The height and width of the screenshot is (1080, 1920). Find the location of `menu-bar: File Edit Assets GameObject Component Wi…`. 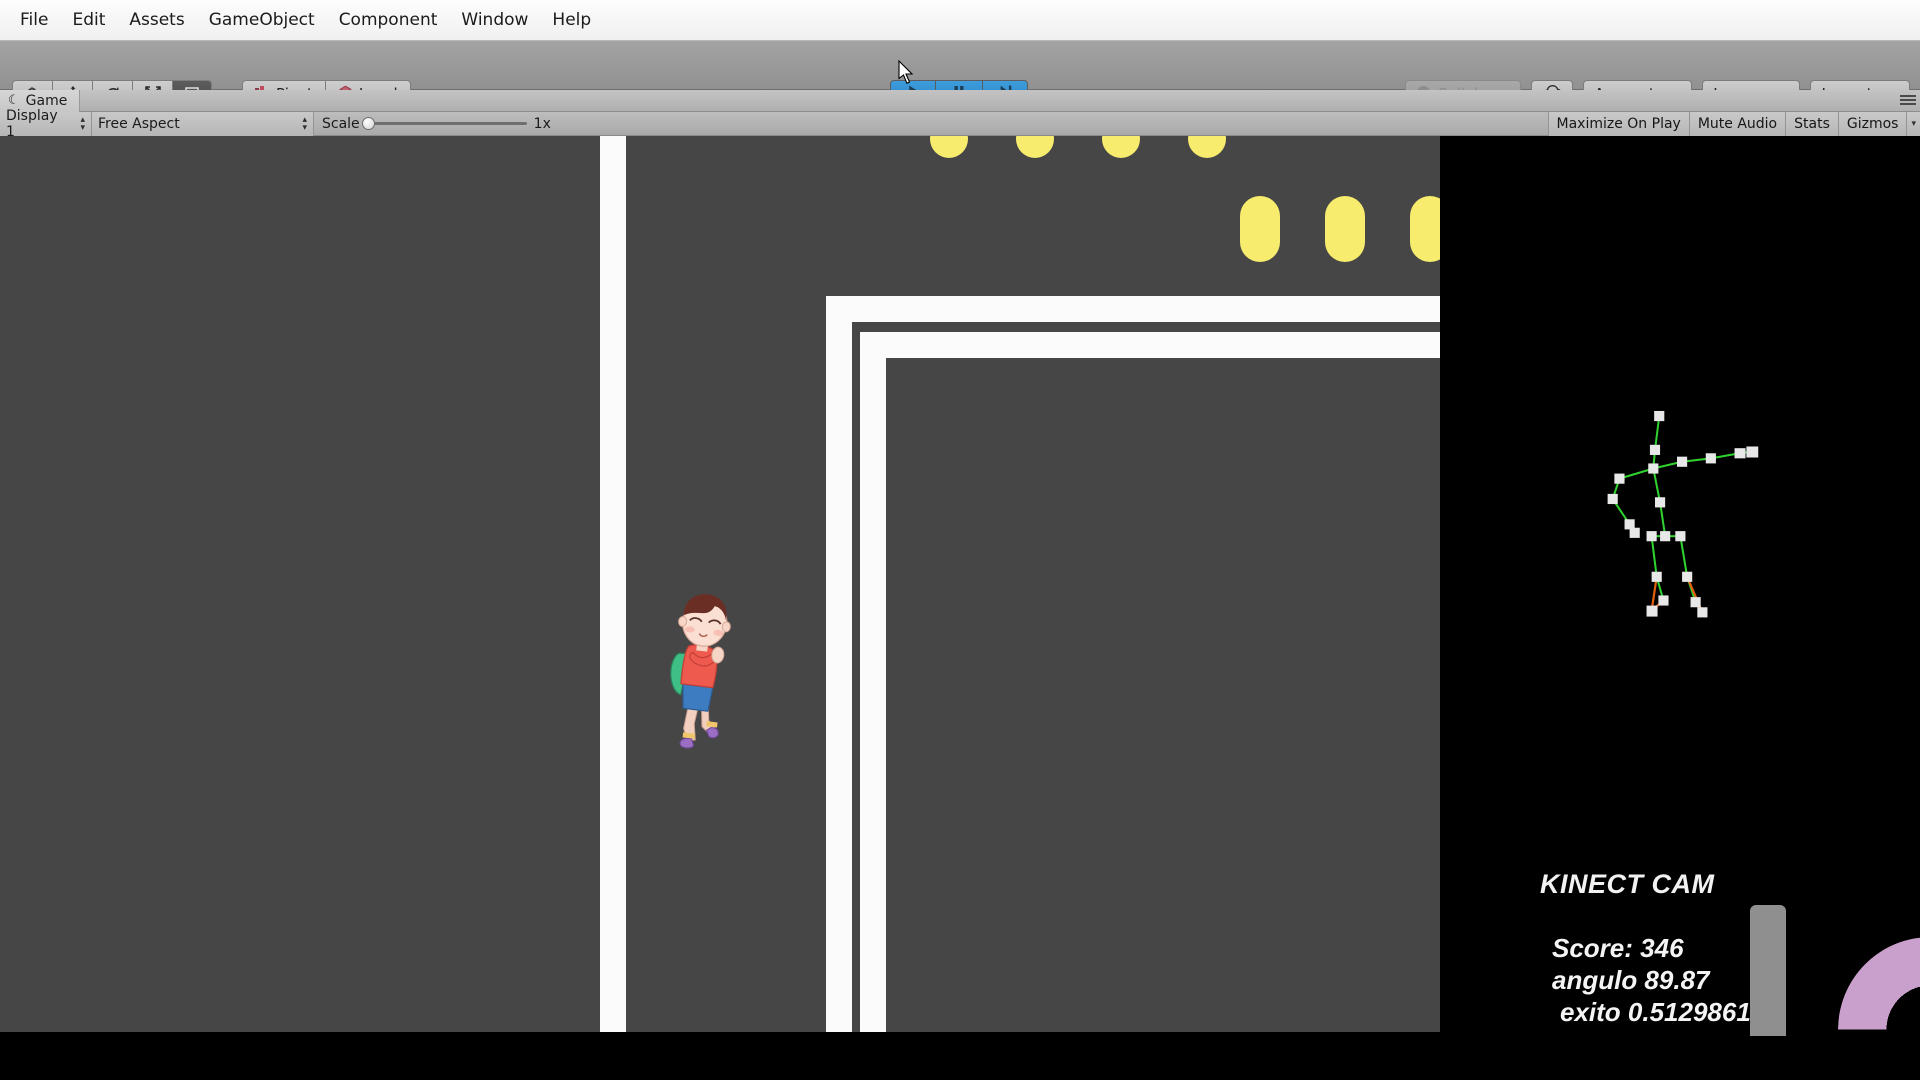

menu-bar: File Edit Assets GameObject Component Wi… is located at coordinates (960, 20).